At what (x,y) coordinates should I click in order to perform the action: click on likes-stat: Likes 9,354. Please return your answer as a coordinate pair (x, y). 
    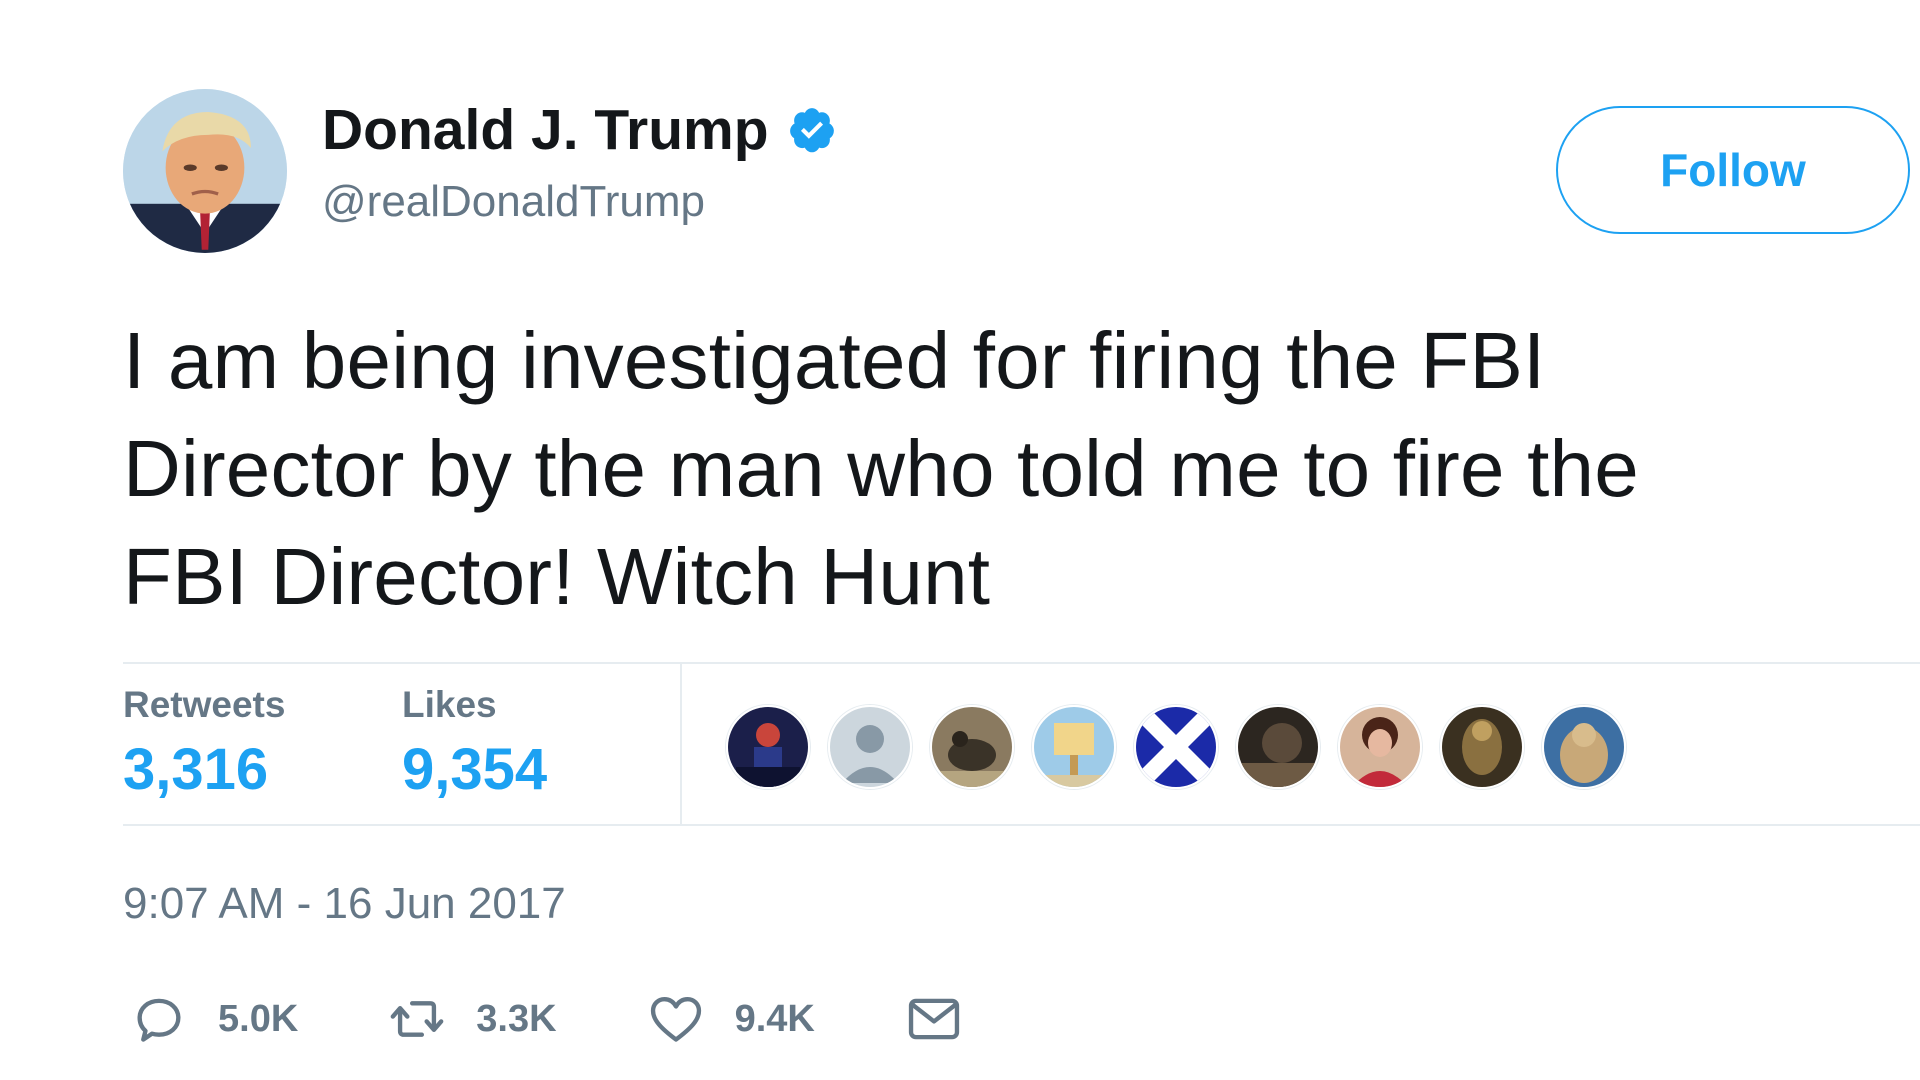
    Looking at the image, I should click on (474, 744).